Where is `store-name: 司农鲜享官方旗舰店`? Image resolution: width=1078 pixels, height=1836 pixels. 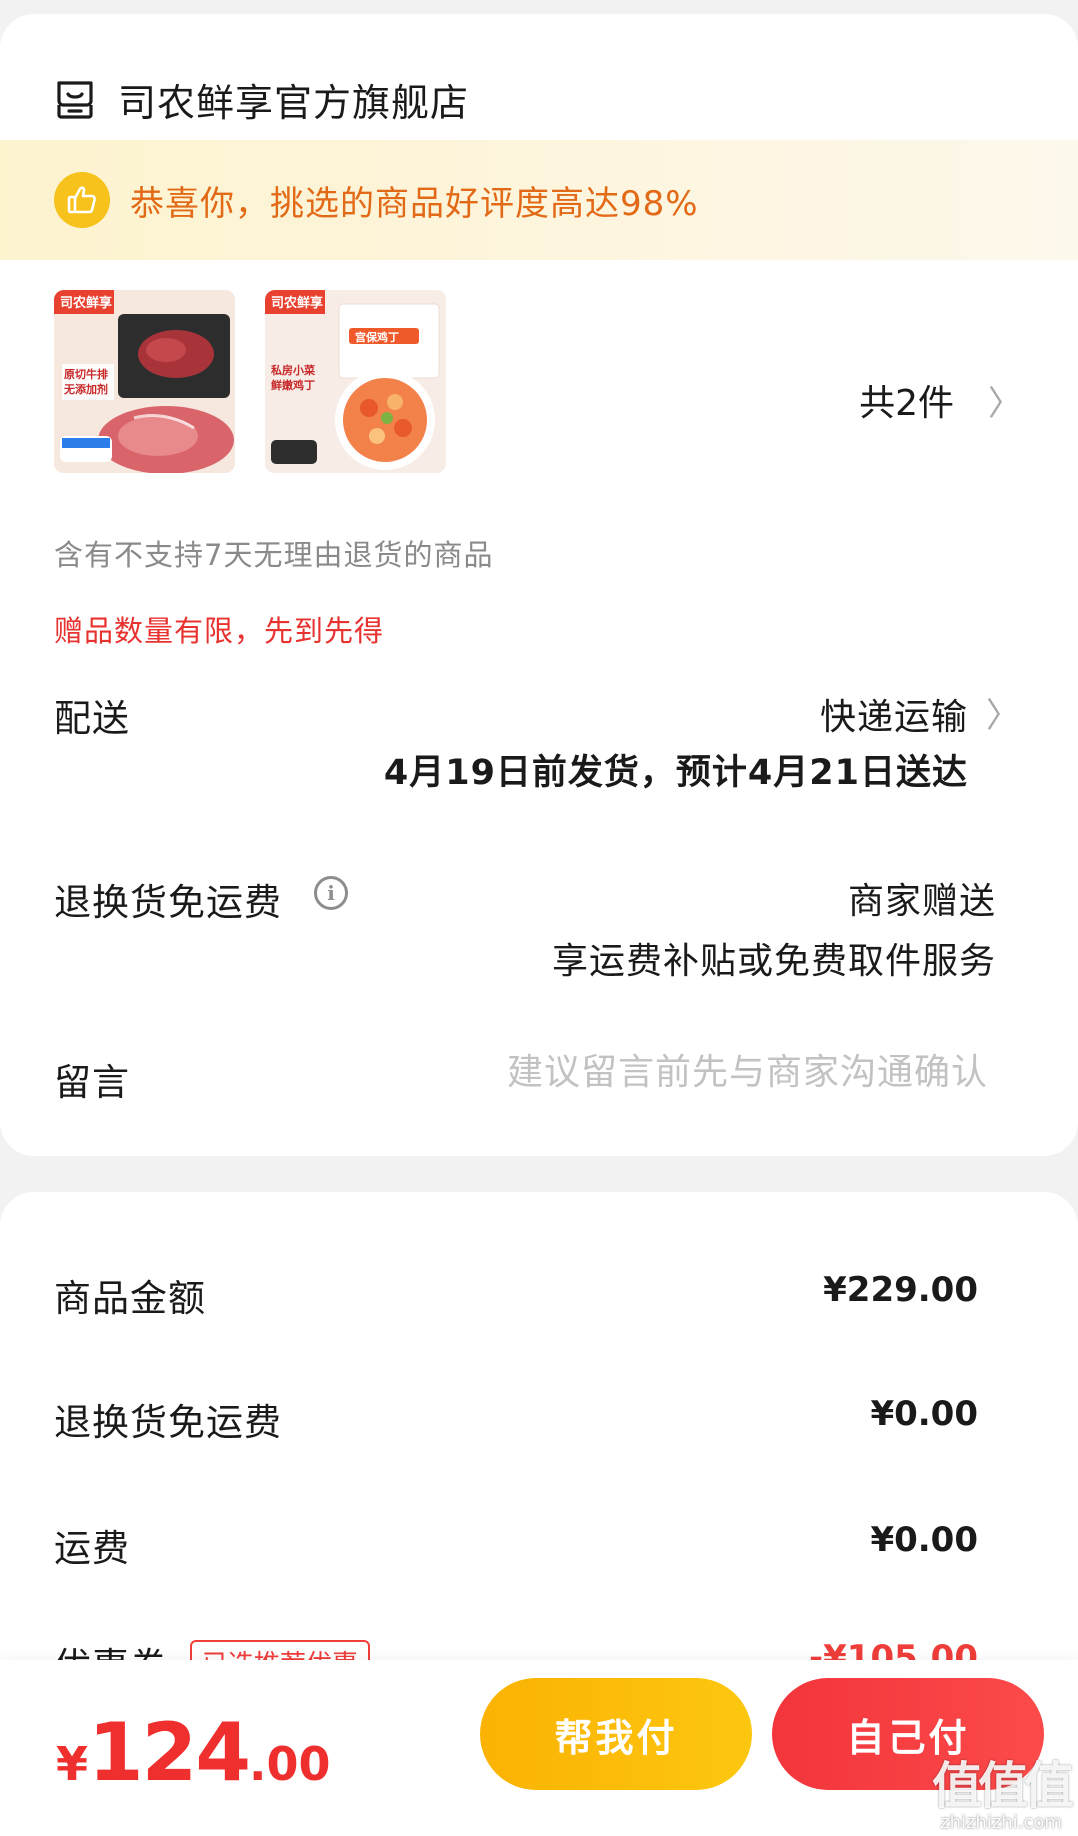
store-name: 司农鲜享官方旗舰店 is located at coordinates (294, 103).